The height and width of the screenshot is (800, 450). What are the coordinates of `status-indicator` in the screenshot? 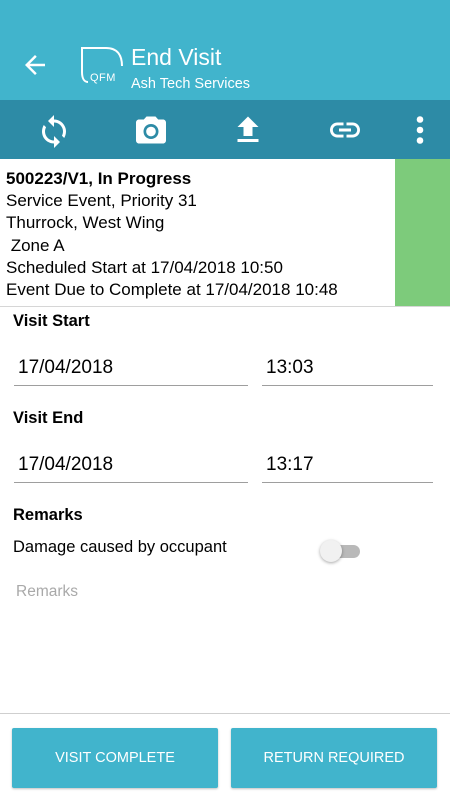 It's located at (422, 232).